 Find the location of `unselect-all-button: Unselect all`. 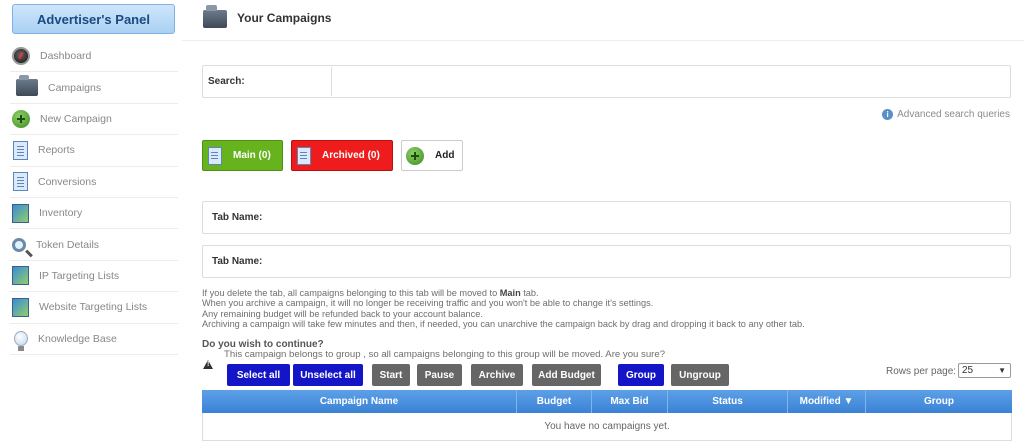

unselect-all-button: Unselect all is located at coordinates (328, 375).